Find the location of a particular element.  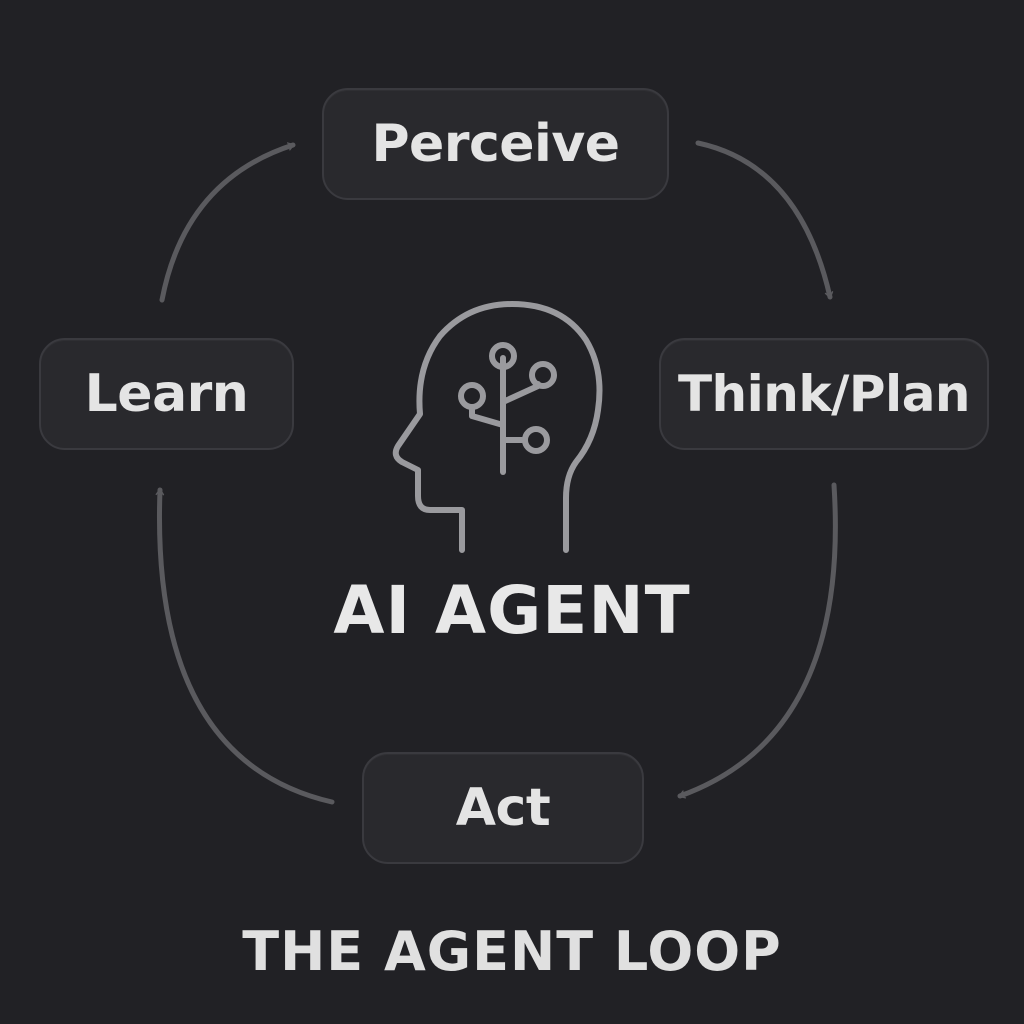

step-act: Act is located at coordinates (503, 808).